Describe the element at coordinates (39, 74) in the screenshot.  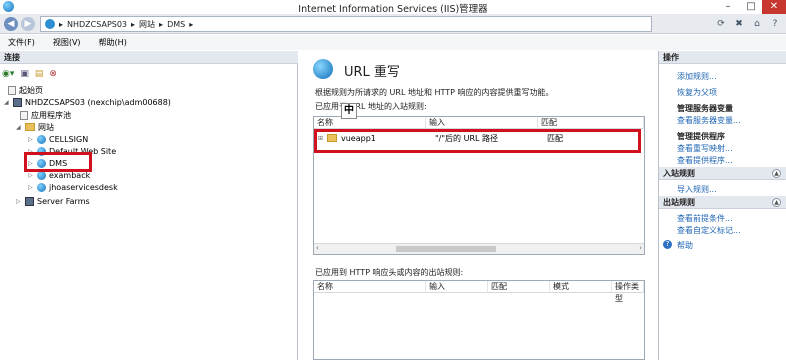
I see `up-folder-icon: ▤` at that location.